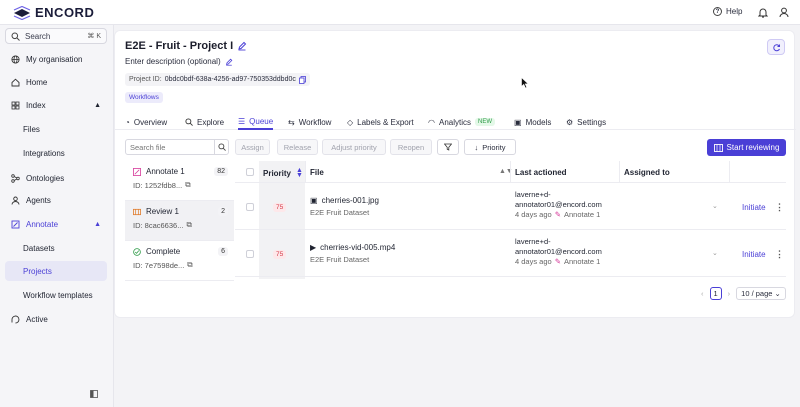 The width and height of the screenshot is (800, 407). I want to click on arrow-down-icon: ↓, so click(476, 147).